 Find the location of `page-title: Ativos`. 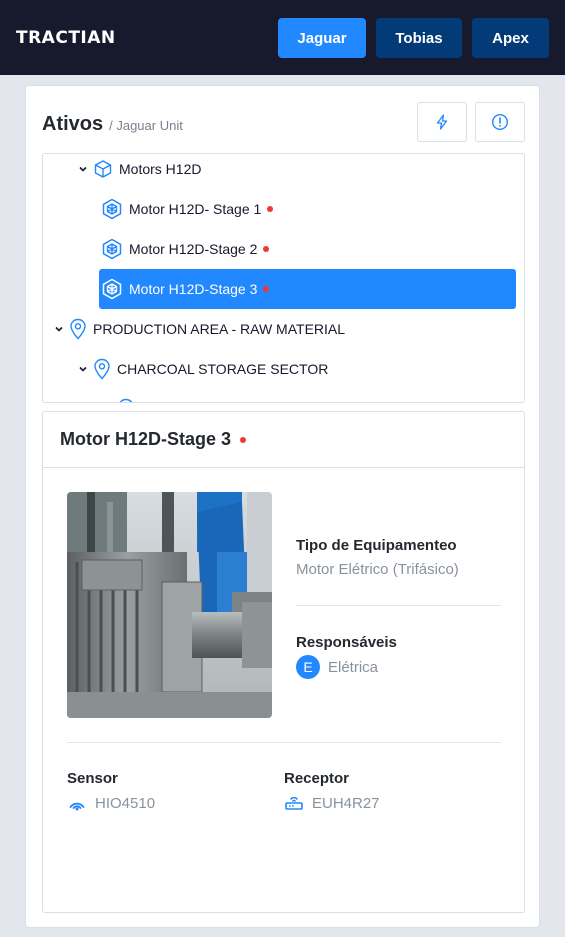

page-title: Ativos is located at coordinates (73, 124).